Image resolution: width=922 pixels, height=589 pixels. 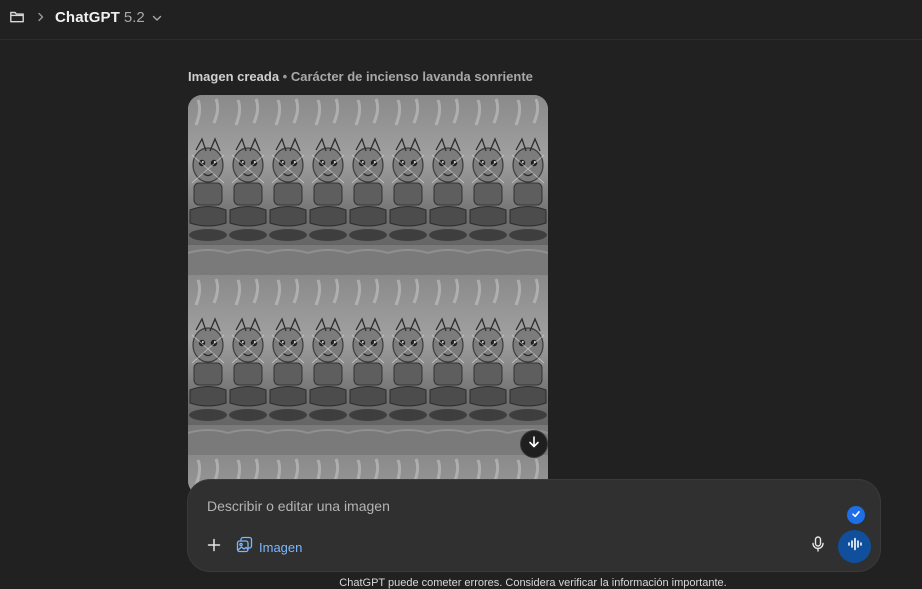 I want to click on arrow-down-icon, so click(x=534, y=444).